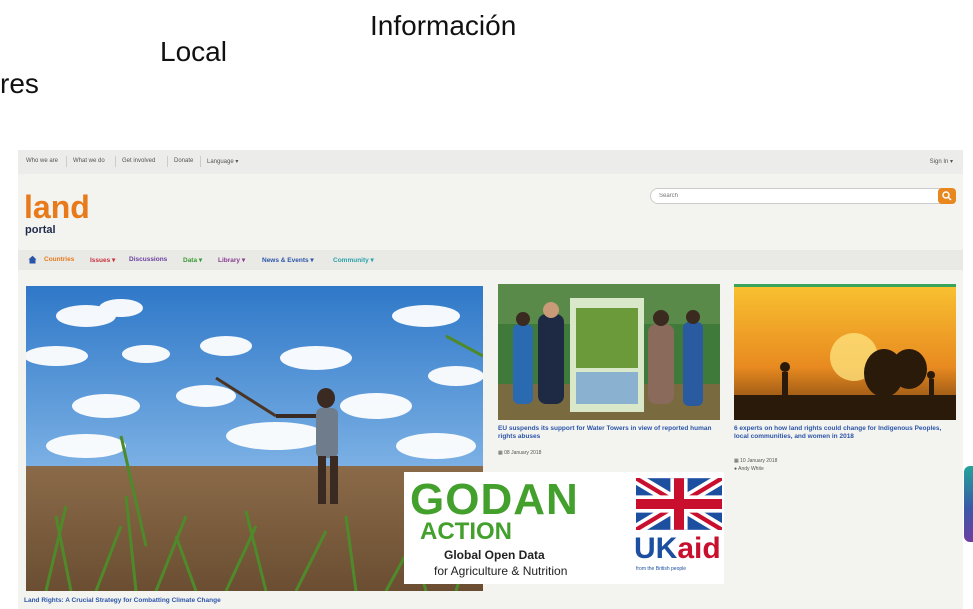 This screenshot has height=609, width=973. What do you see at coordinates (288, 260) in the screenshot?
I see `nav-news-events: News & Events ▾` at bounding box center [288, 260].